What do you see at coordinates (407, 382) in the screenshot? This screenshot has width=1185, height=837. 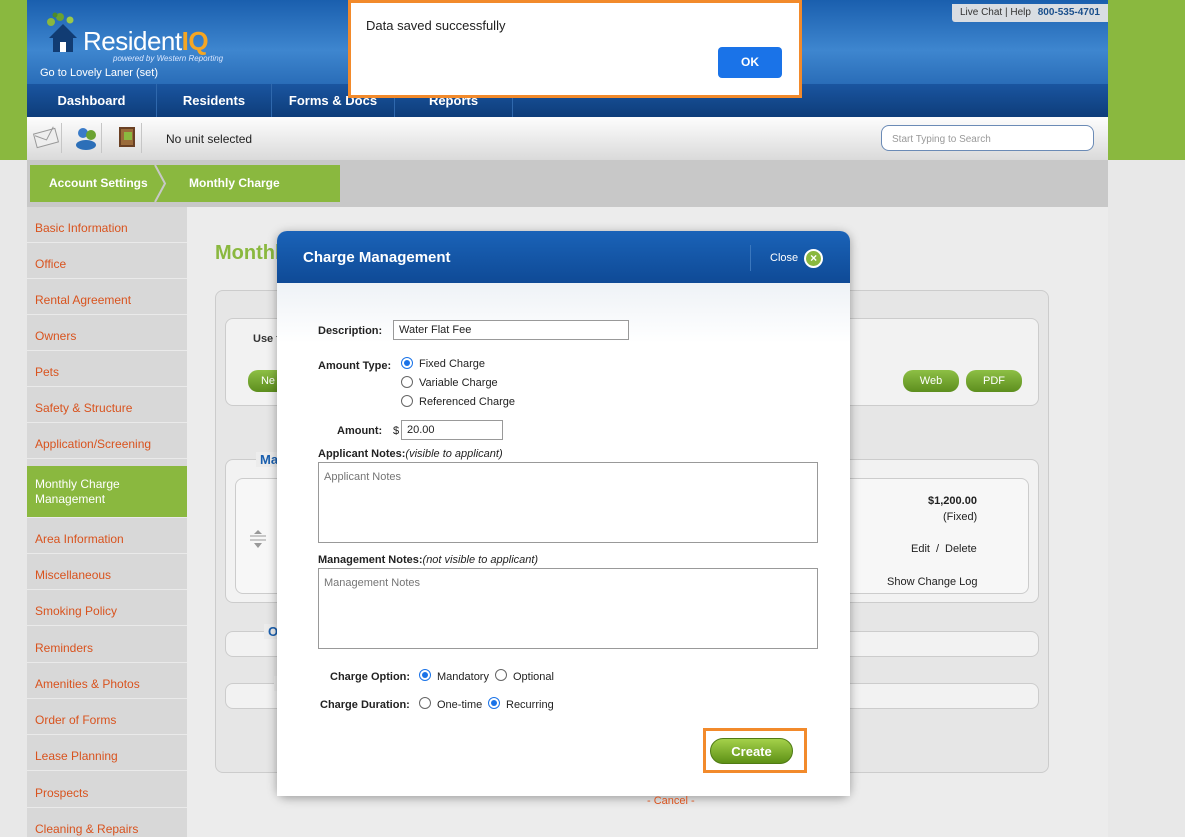 I see `variable-charge-radio` at bounding box center [407, 382].